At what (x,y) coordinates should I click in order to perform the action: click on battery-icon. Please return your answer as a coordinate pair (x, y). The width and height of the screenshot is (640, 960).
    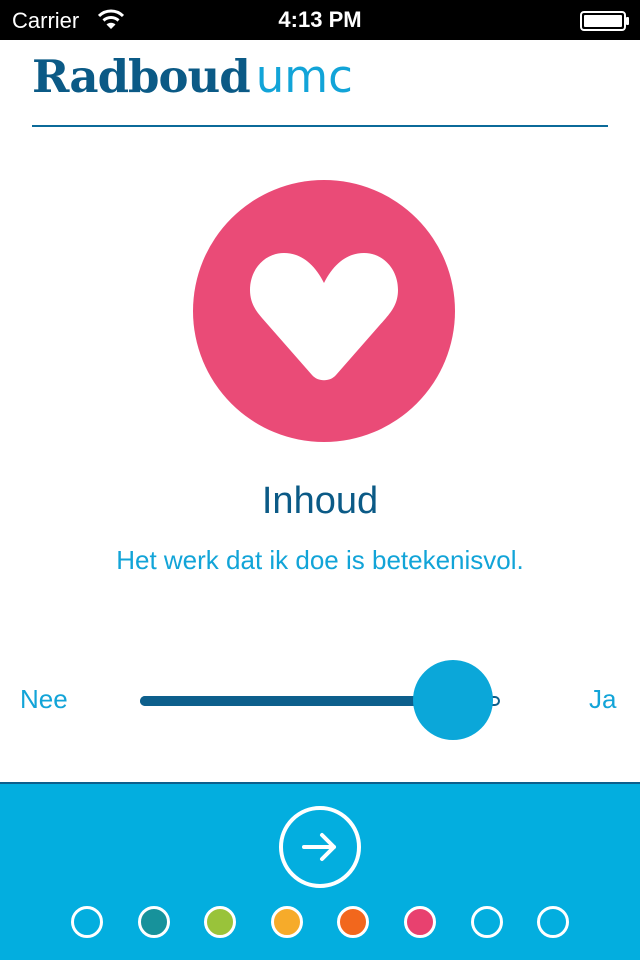
    Looking at the image, I should click on (604, 21).